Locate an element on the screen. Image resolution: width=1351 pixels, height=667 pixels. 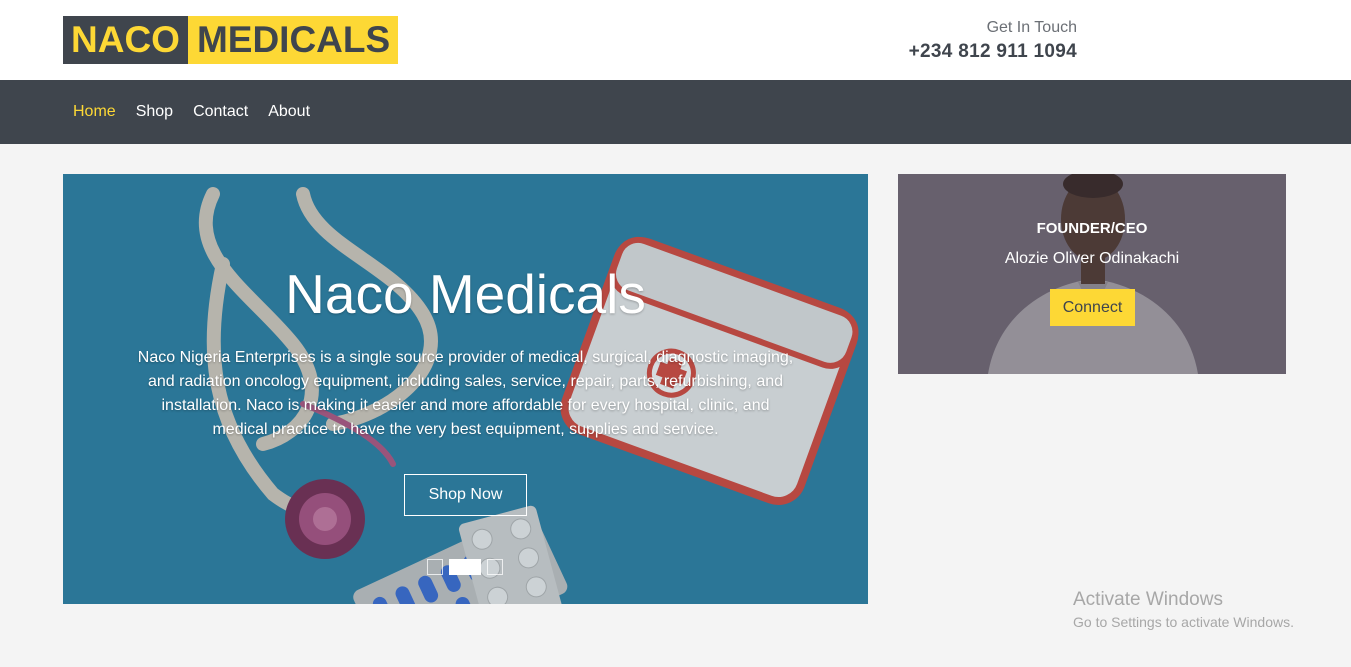
founder-overlay is located at coordinates (1092, 274).